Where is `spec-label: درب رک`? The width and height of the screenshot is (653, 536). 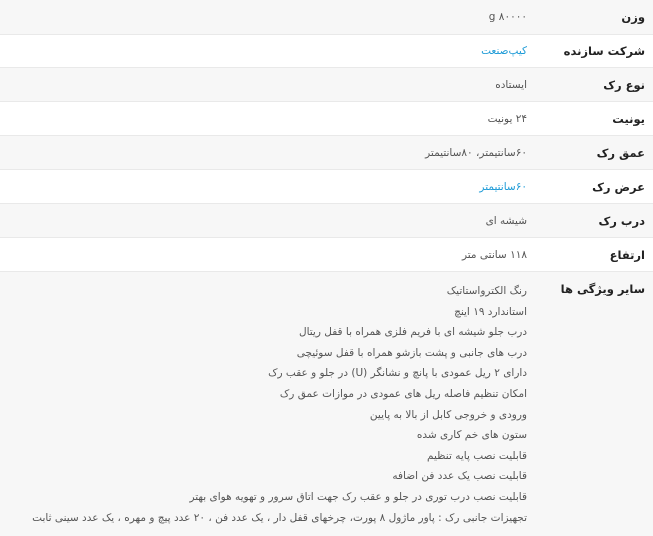
spec-label: درب رک is located at coordinates (621, 220).